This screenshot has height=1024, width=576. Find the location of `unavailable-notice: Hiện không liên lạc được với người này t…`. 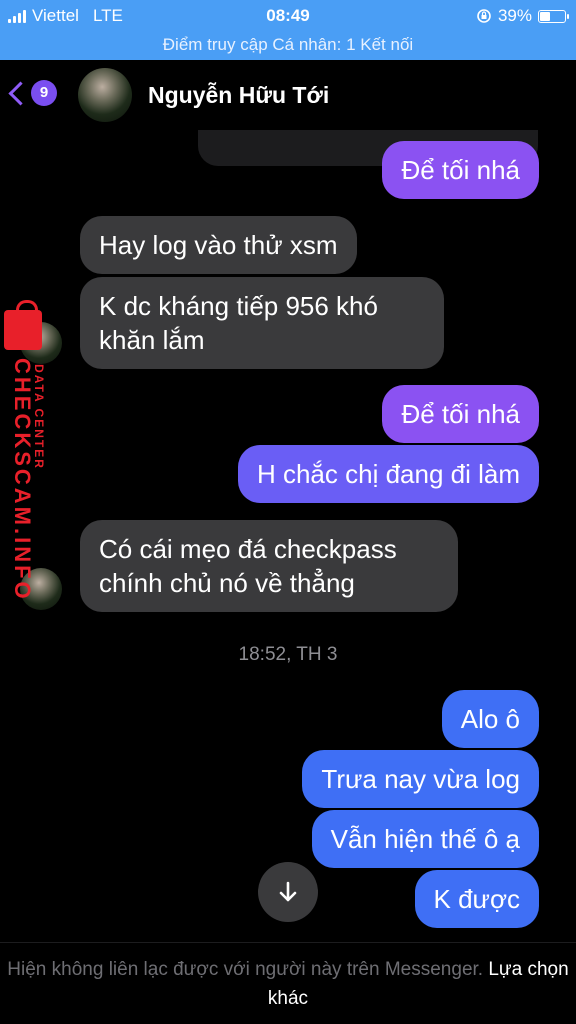

unavailable-notice: Hiện không liên lạc được với người này t… is located at coordinates (245, 969).